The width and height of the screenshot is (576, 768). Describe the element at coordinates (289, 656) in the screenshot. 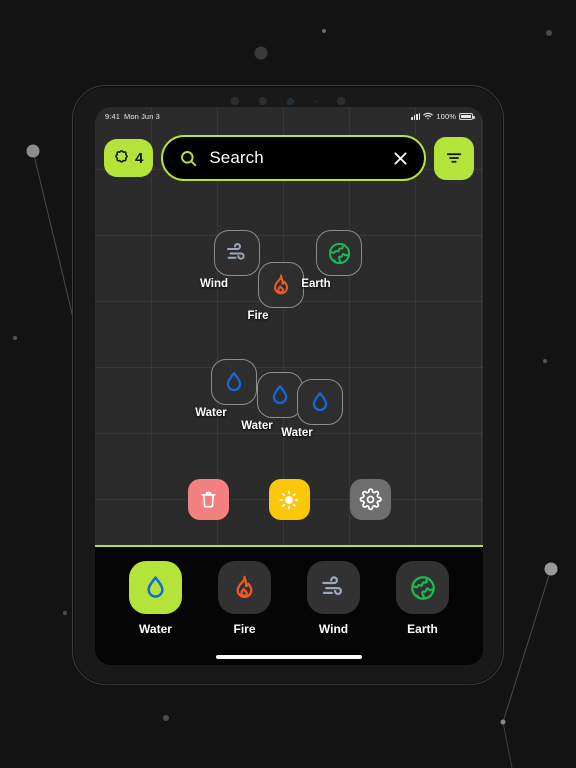

I see `home-indicator` at that location.